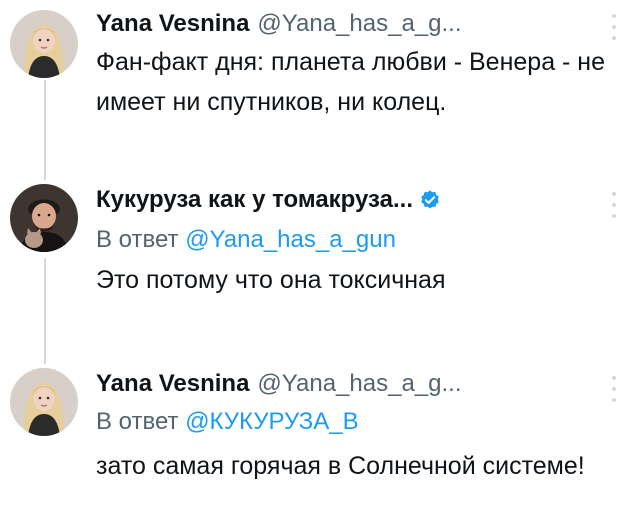 Image resolution: width=640 pixels, height=529 pixels. Describe the element at coordinates (340, 466) in the screenshot. I see `tweet-text: зато самая горячая в Солнечной системе!` at that location.